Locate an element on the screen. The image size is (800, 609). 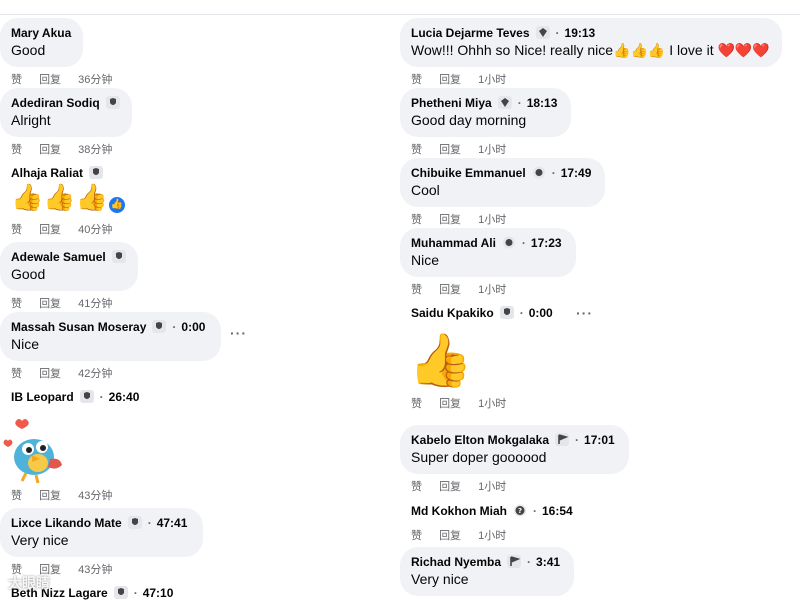
comment-actions: 赞 回复 41分钟 is located at coordinates (69, 303).